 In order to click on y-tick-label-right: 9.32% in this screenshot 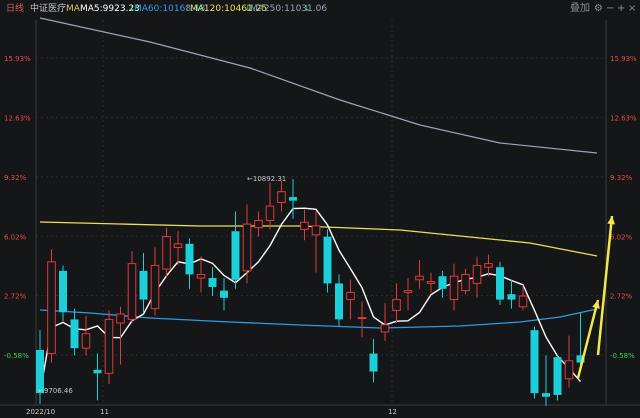, I will do `click(621, 178)`.